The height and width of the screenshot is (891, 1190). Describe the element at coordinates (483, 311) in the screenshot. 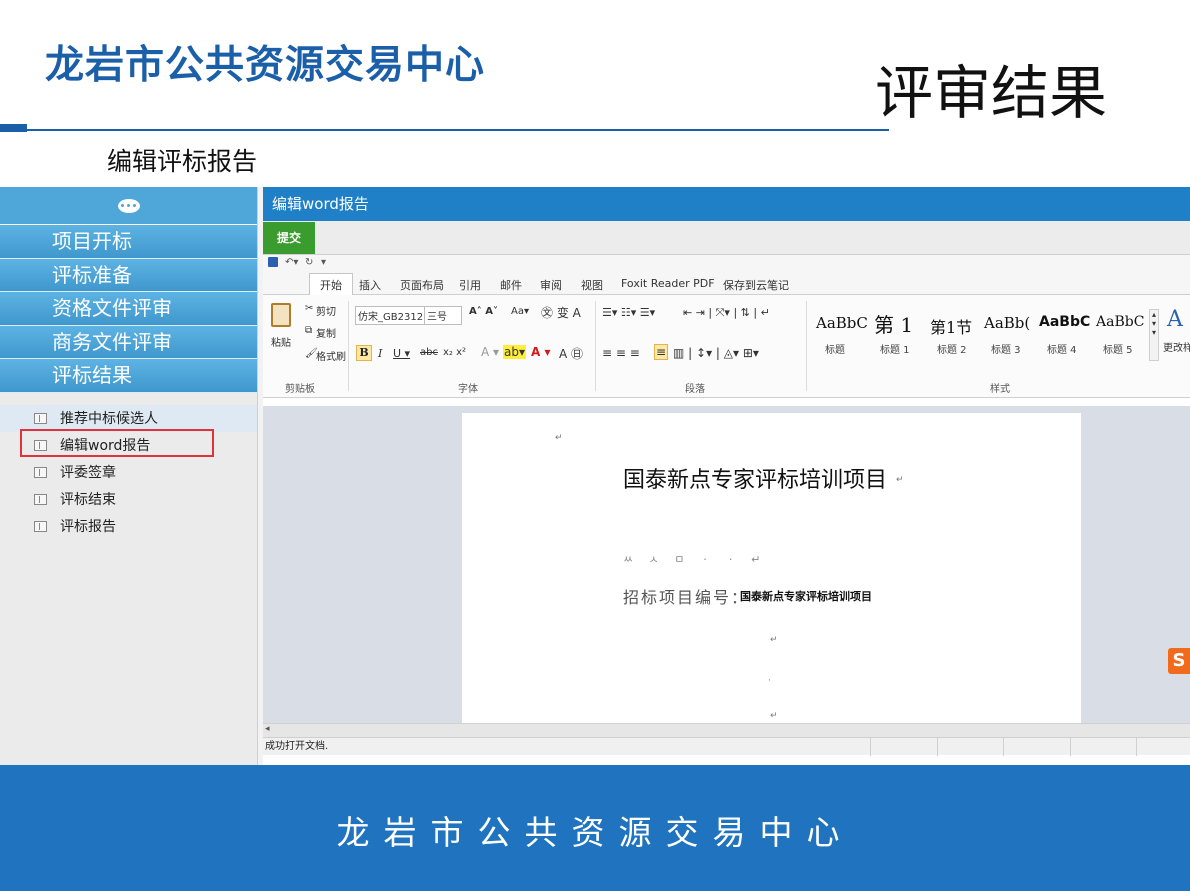

I see `grow-font-icon: A˄ A˅` at that location.